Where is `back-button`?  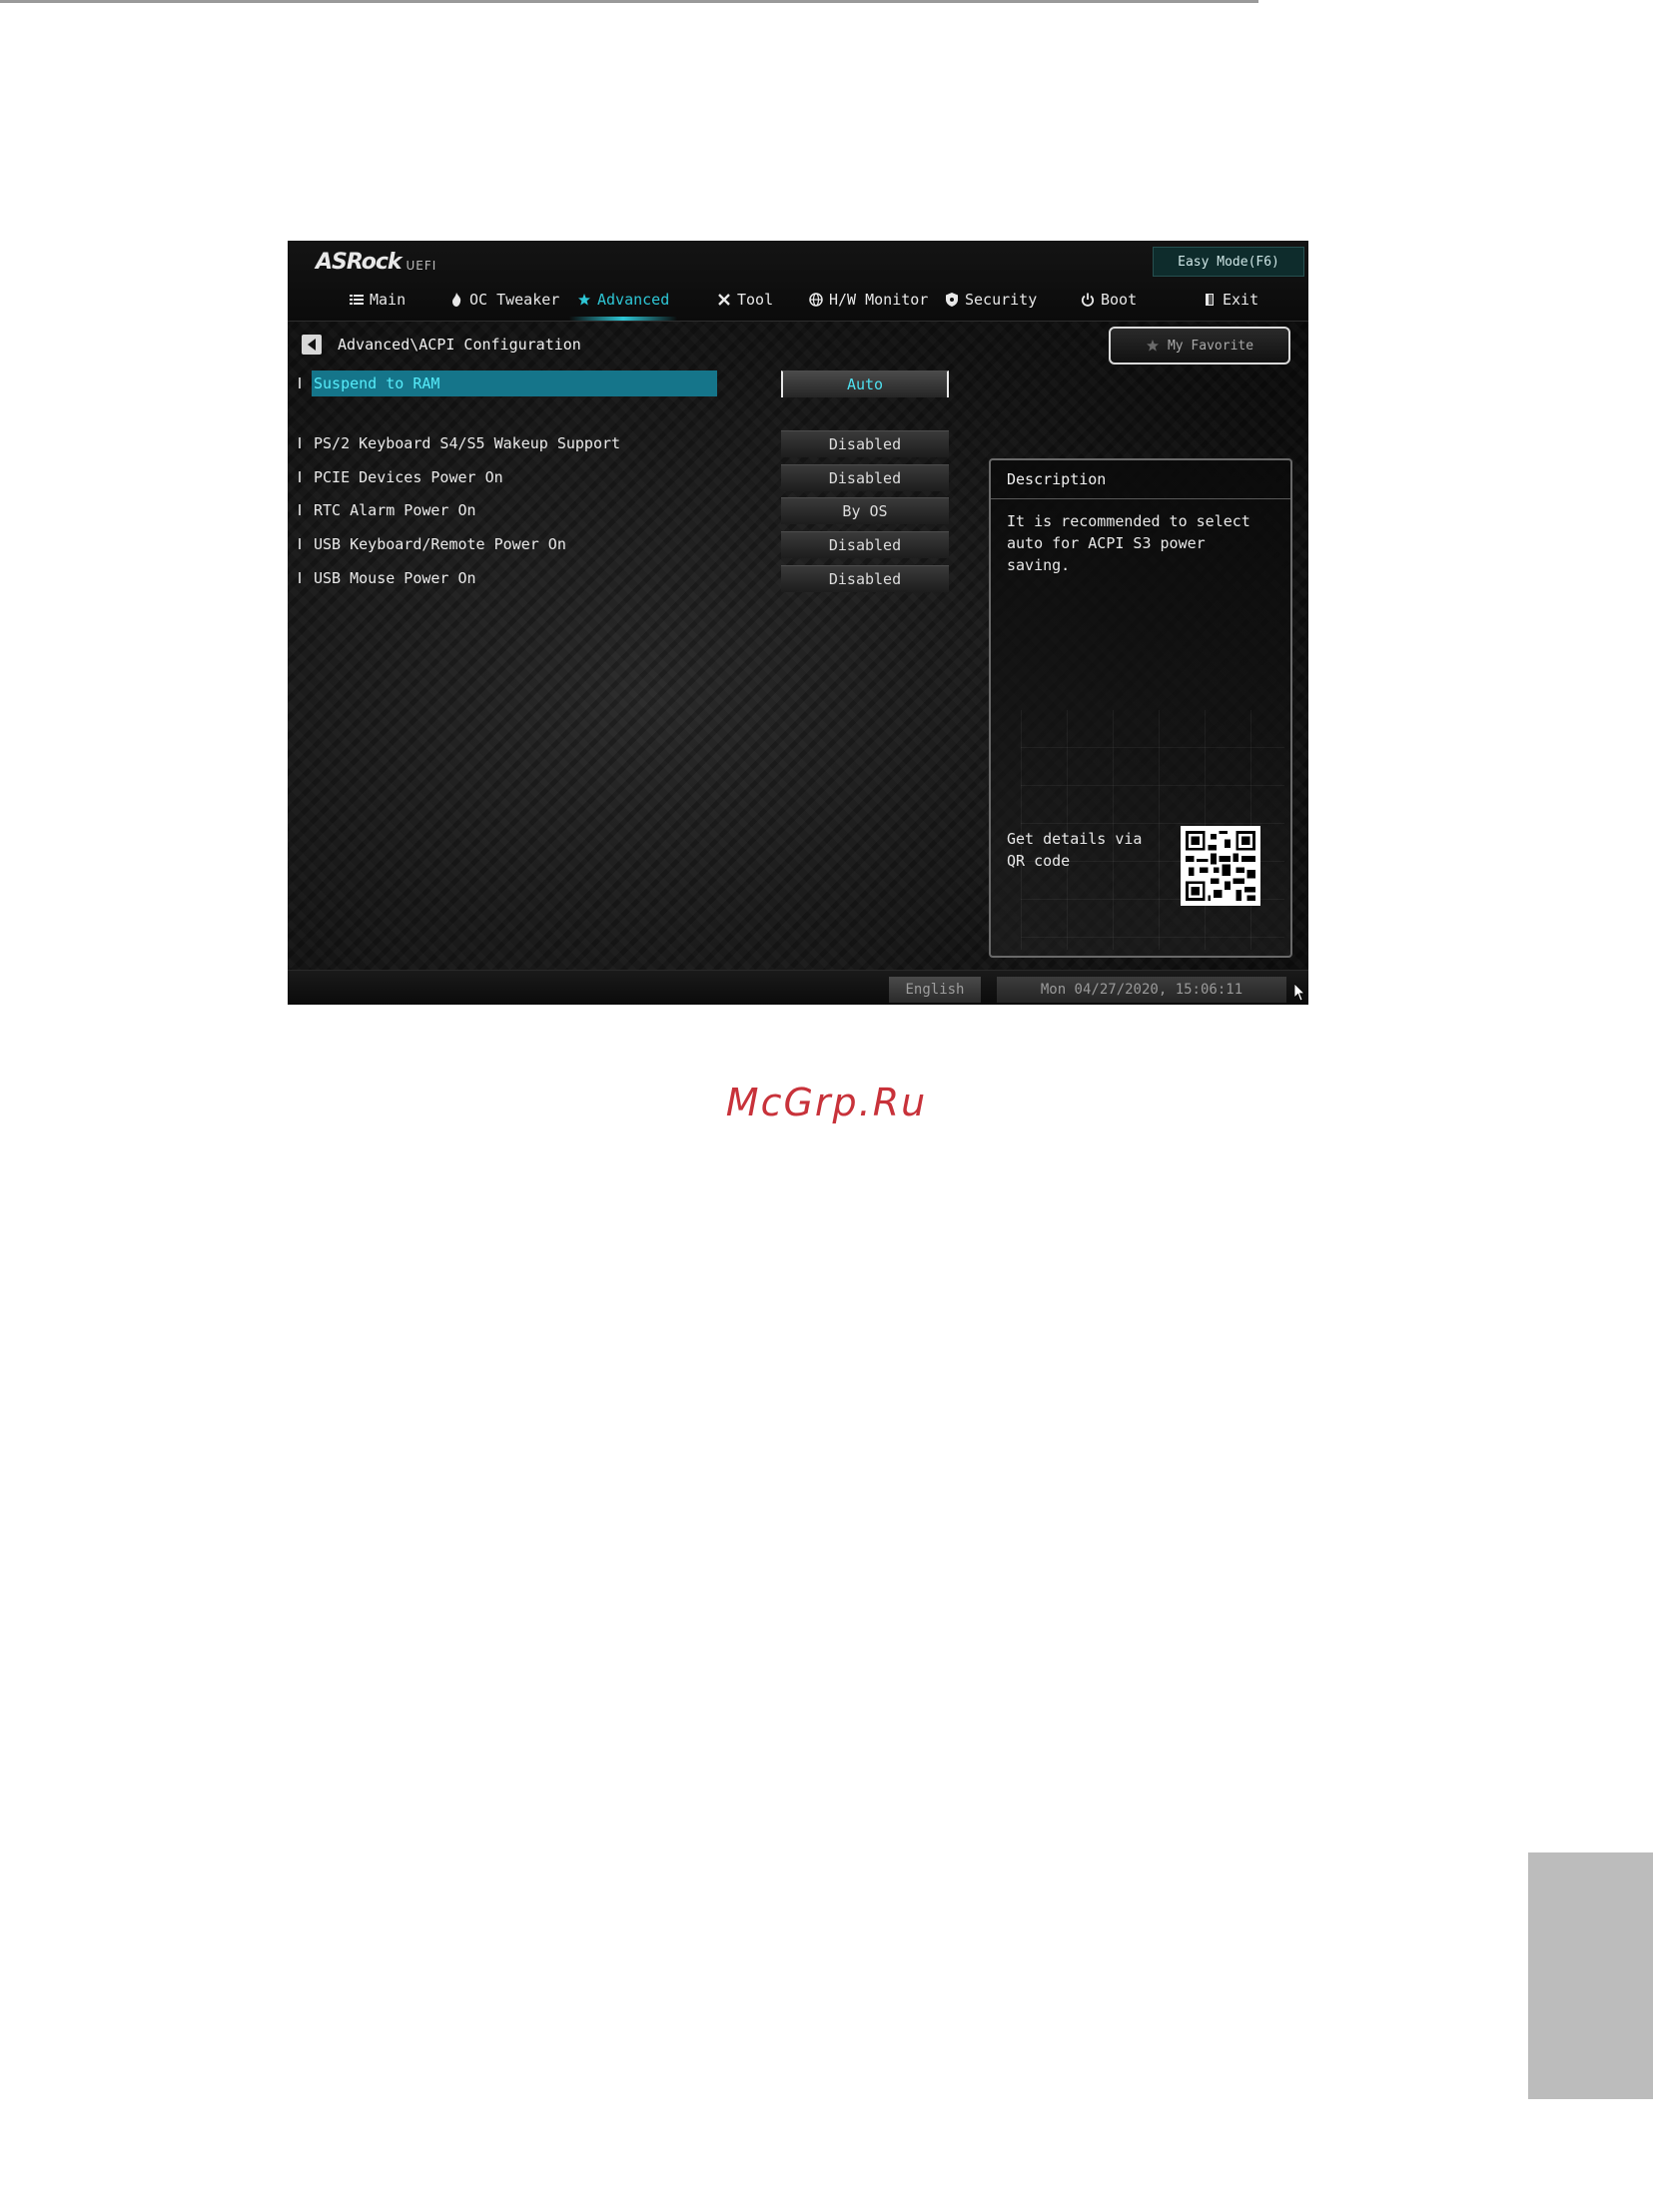 back-button is located at coordinates (312, 345).